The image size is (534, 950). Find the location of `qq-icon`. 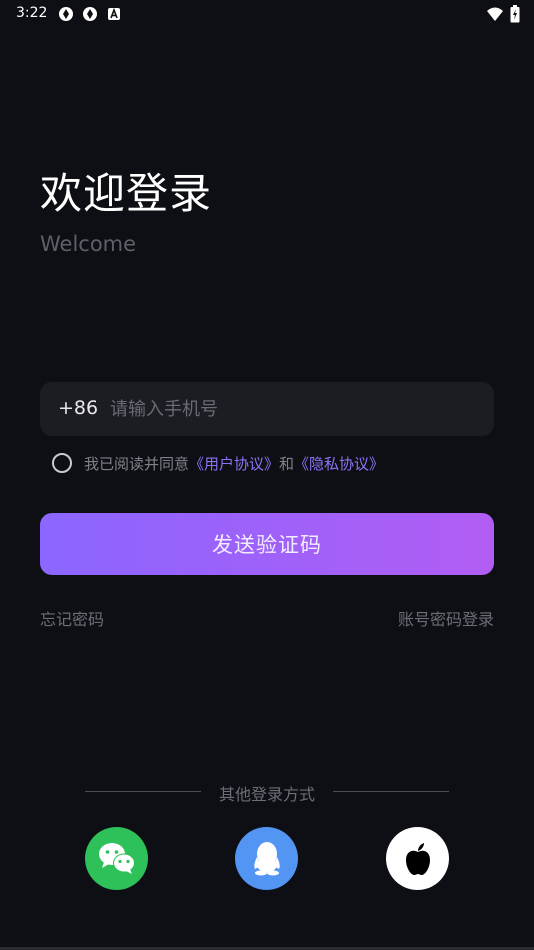

qq-icon is located at coordinates (266, 858).